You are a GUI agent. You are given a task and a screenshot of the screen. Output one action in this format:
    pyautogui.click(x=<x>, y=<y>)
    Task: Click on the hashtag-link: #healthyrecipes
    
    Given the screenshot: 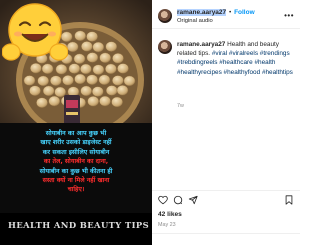 What is the action you would take?
    pyautogui.click(x=199, y=72)
    